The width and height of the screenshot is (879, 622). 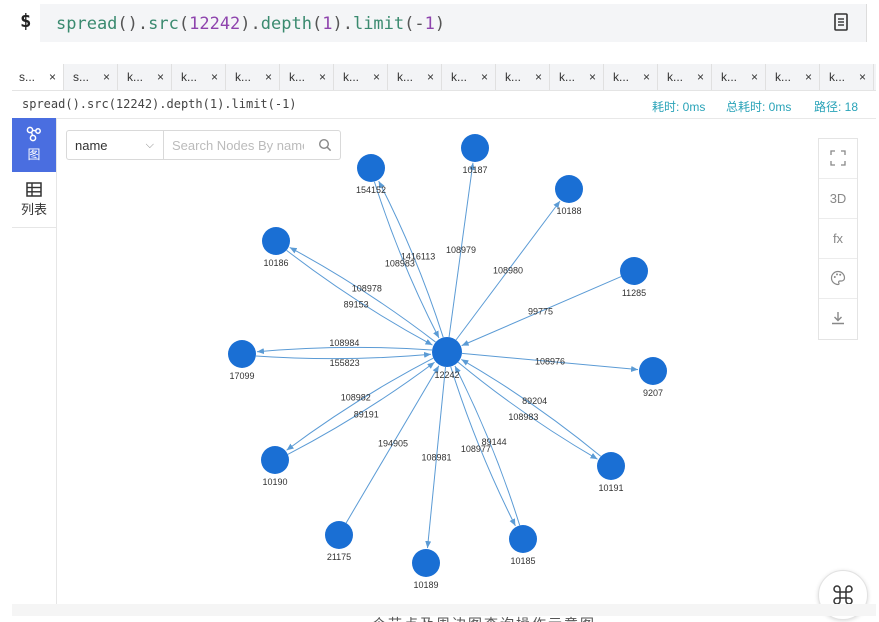 I want to click on style-button, so click(x=838, y=279).